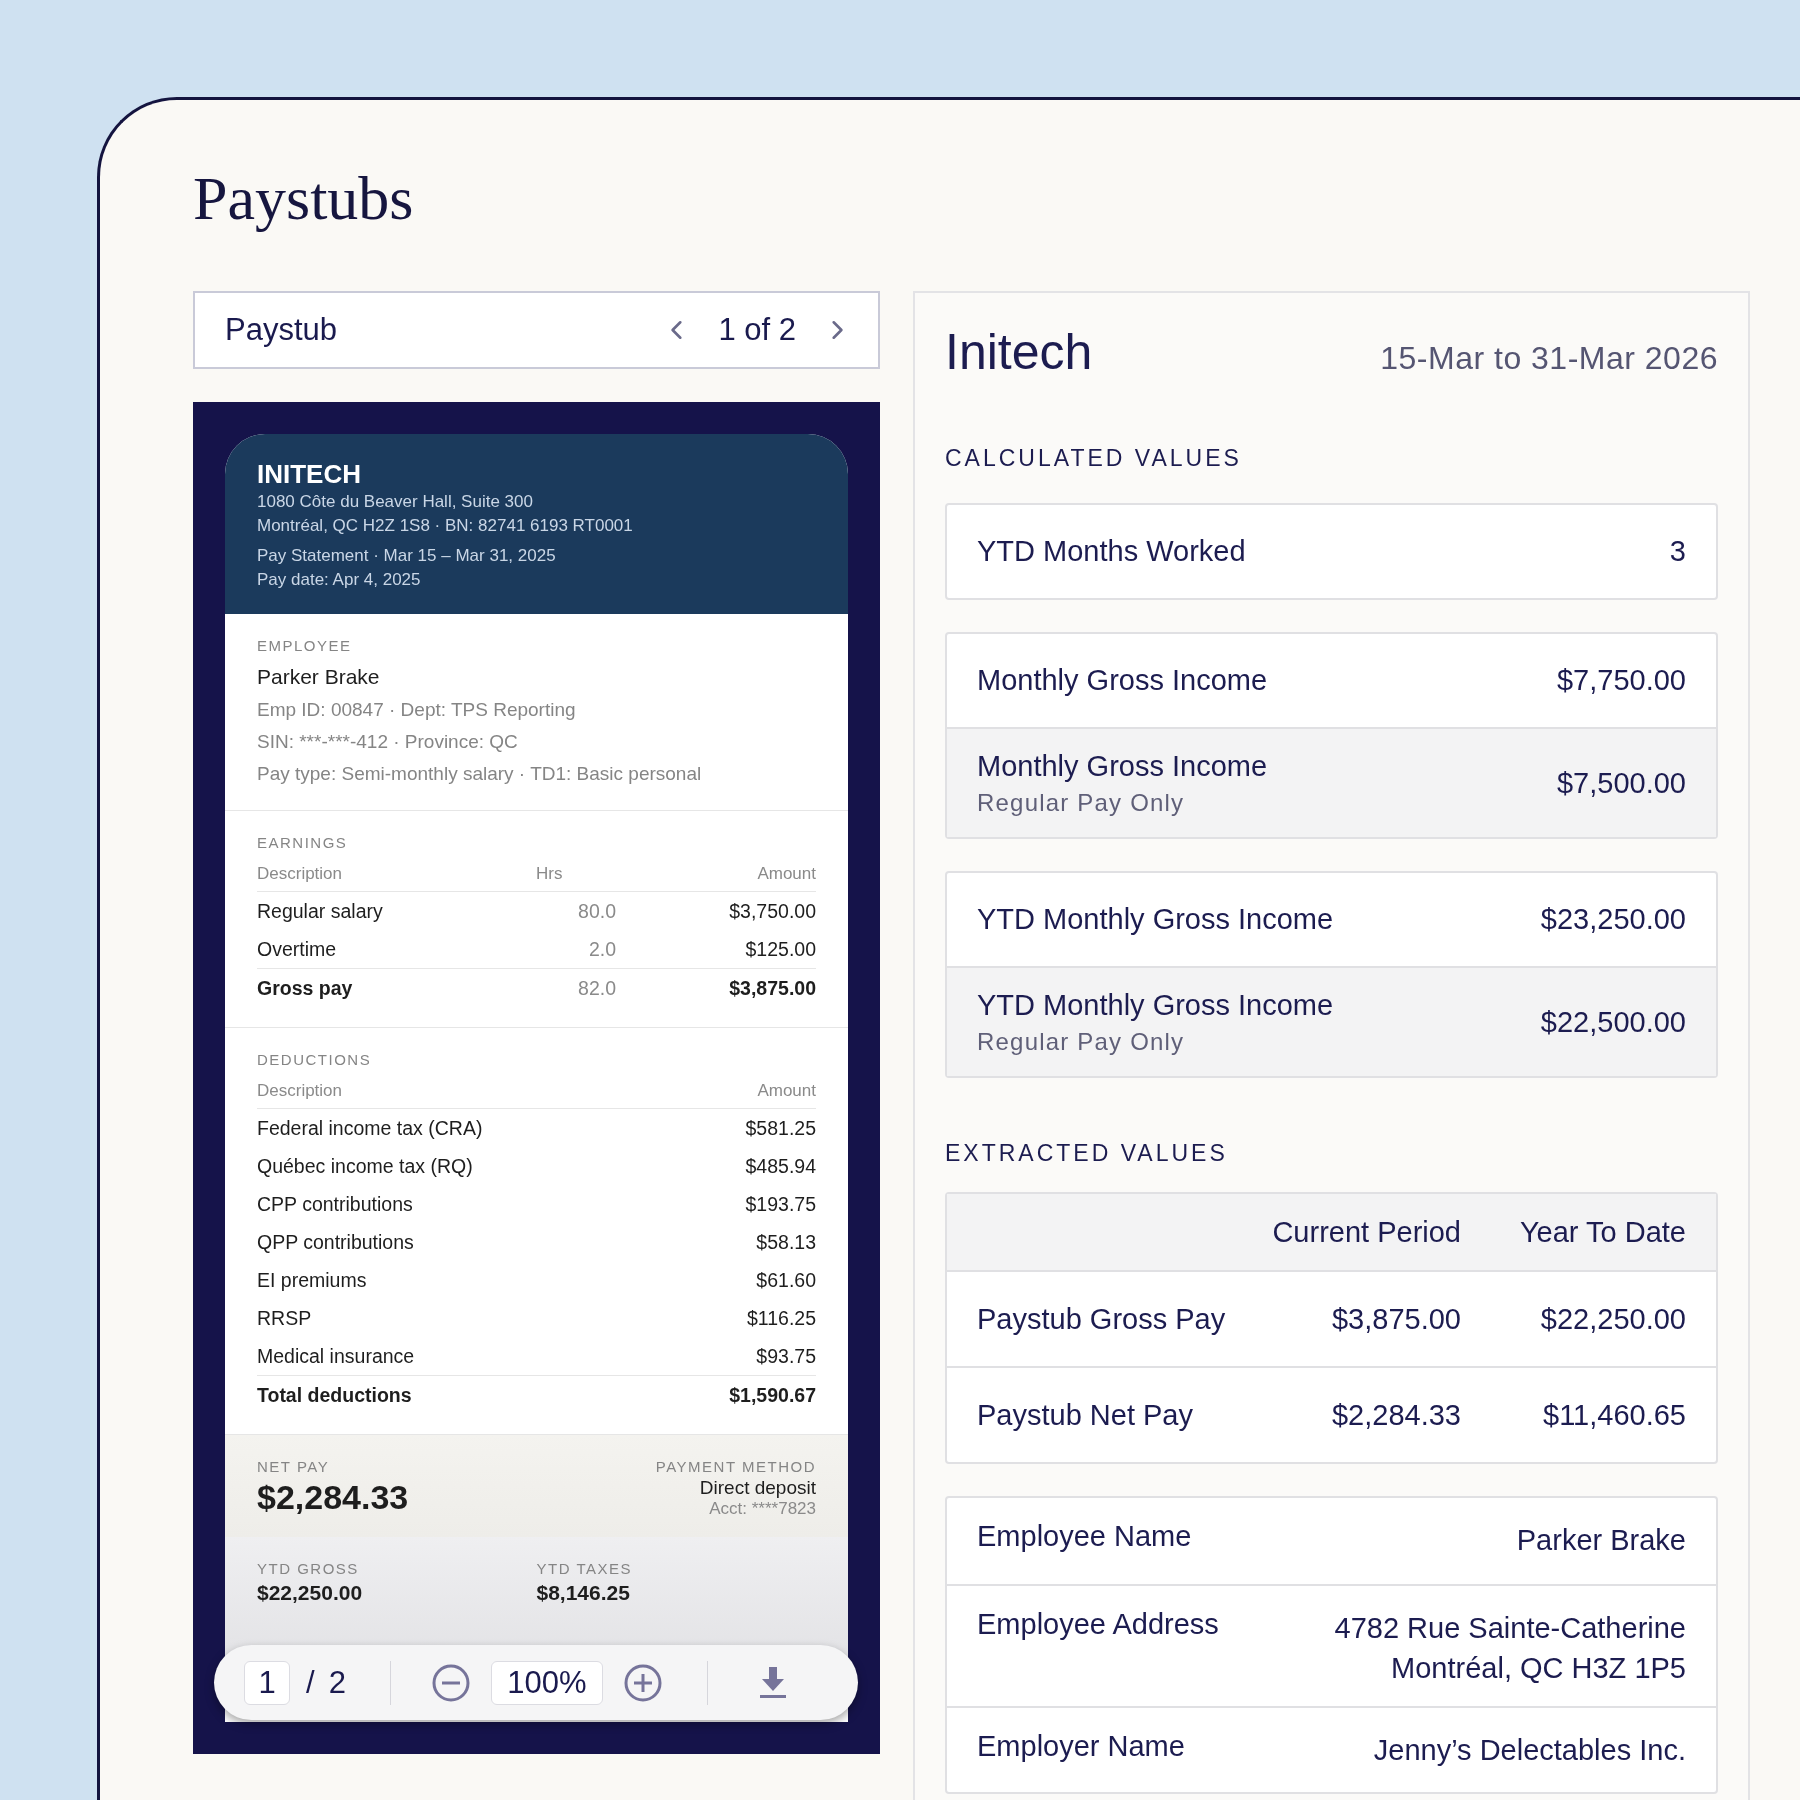  What do you see at coordinates (1087, 1153) in the screenshot?
I see `section-heading: EXTRACTED VALUES` at bounding box center [1087, 1153].